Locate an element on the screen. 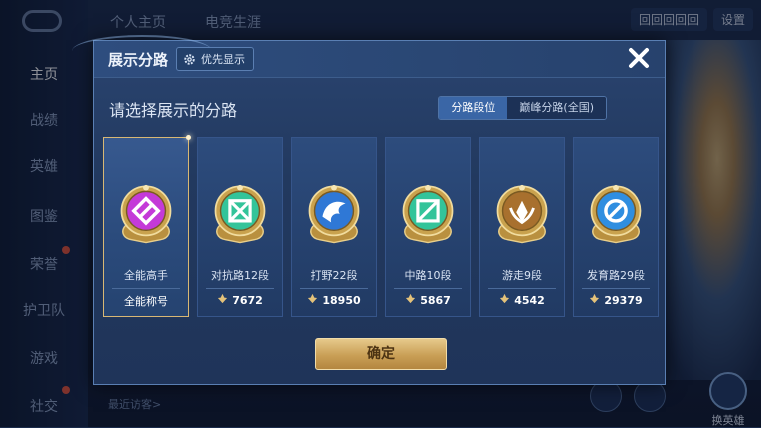 The image size is (761, 428). lane-card-footer: 全能称号 is located at coordinates (146, 301).